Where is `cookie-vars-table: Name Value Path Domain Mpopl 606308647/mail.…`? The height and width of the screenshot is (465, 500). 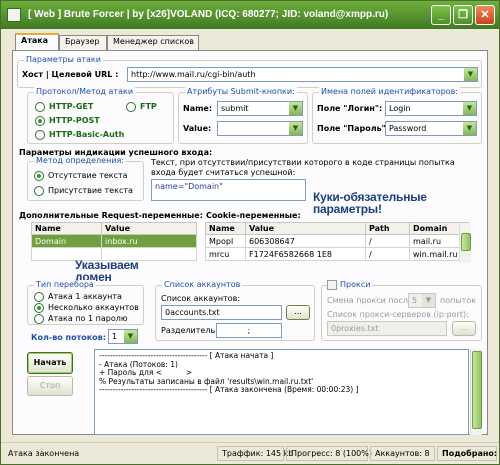
cookie-vars-table: Name Value Path Domain Mpopl 606308647/mail.… is located at coordinates (337, 241).